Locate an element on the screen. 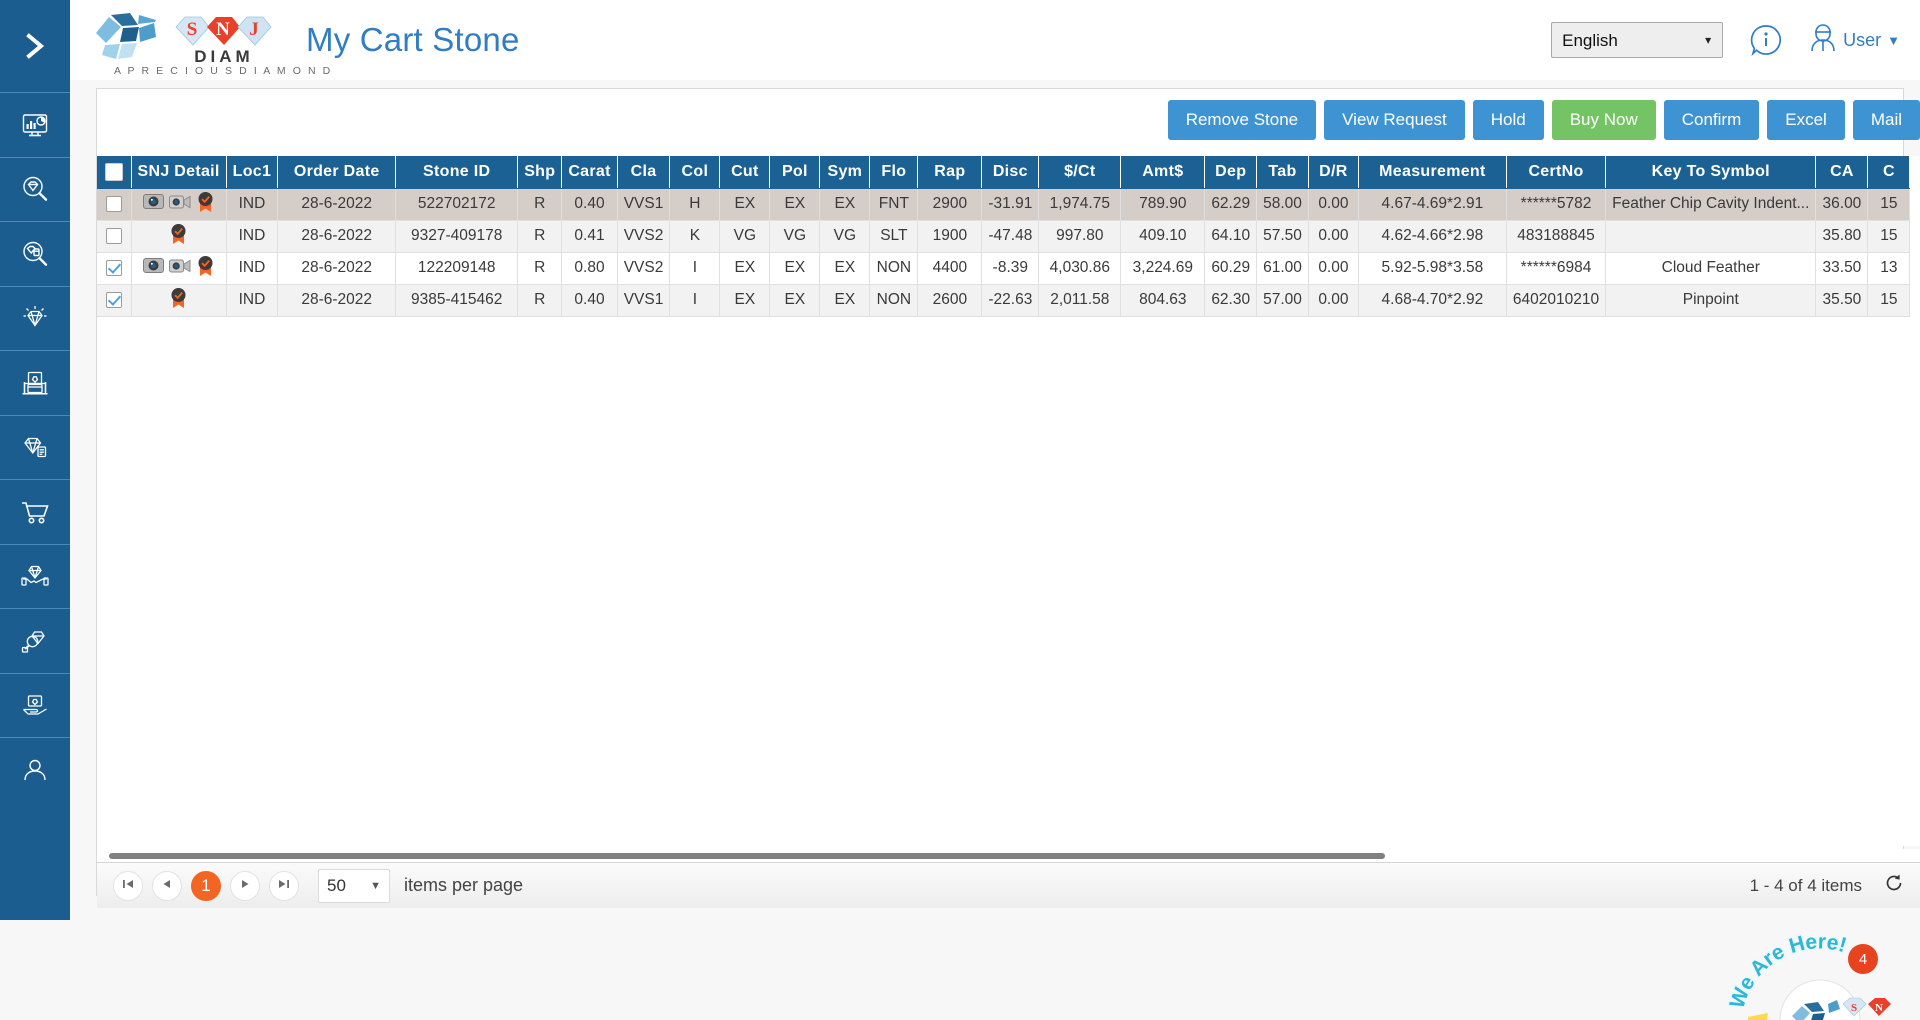 This screenshot has height=1020, width=1920. sidebar-item-enquiry is located at coordinates (35, 640).